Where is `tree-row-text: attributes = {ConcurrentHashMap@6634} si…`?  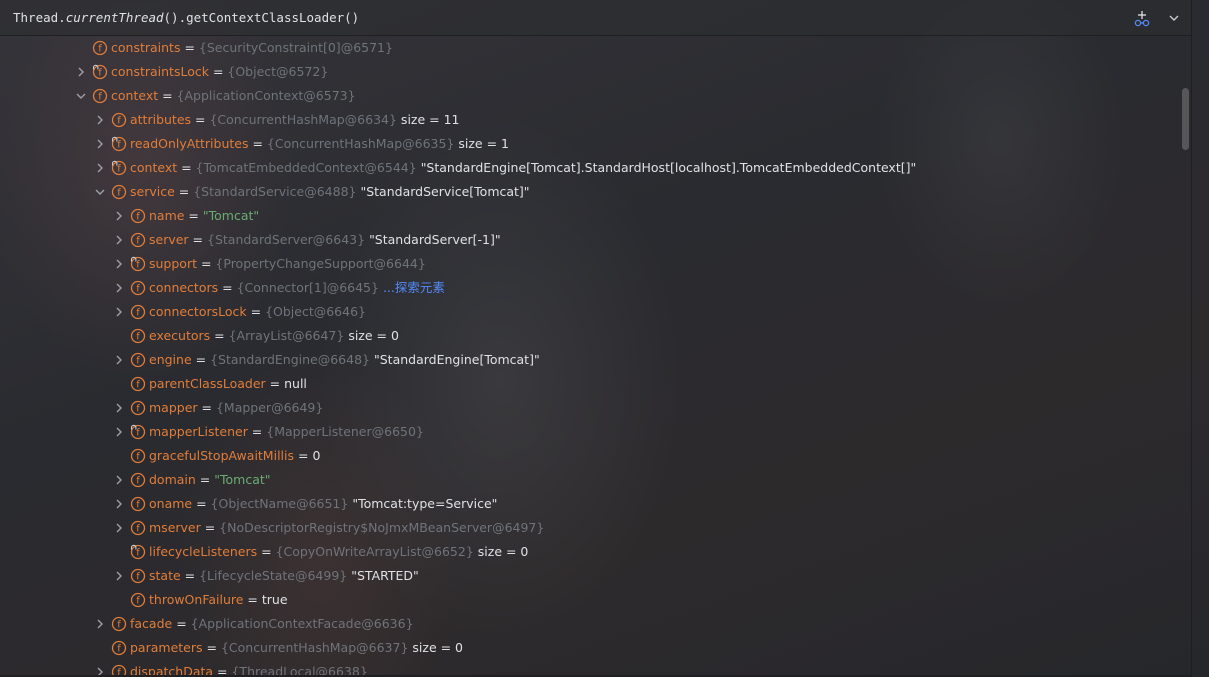
tree-row-text: attributes = {ConcurrentHashMap@6634} si… is located at coordinates (295, 120).